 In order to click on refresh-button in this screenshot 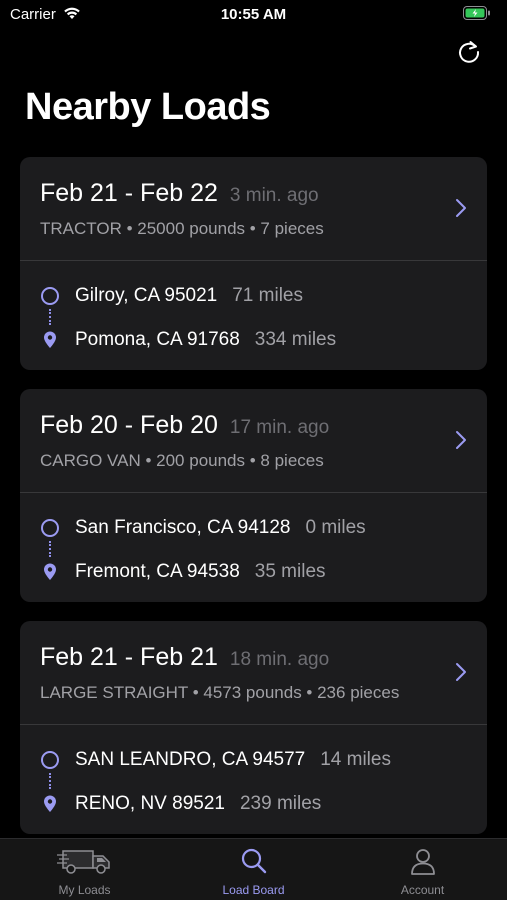, I will do `click(469, 52)`.